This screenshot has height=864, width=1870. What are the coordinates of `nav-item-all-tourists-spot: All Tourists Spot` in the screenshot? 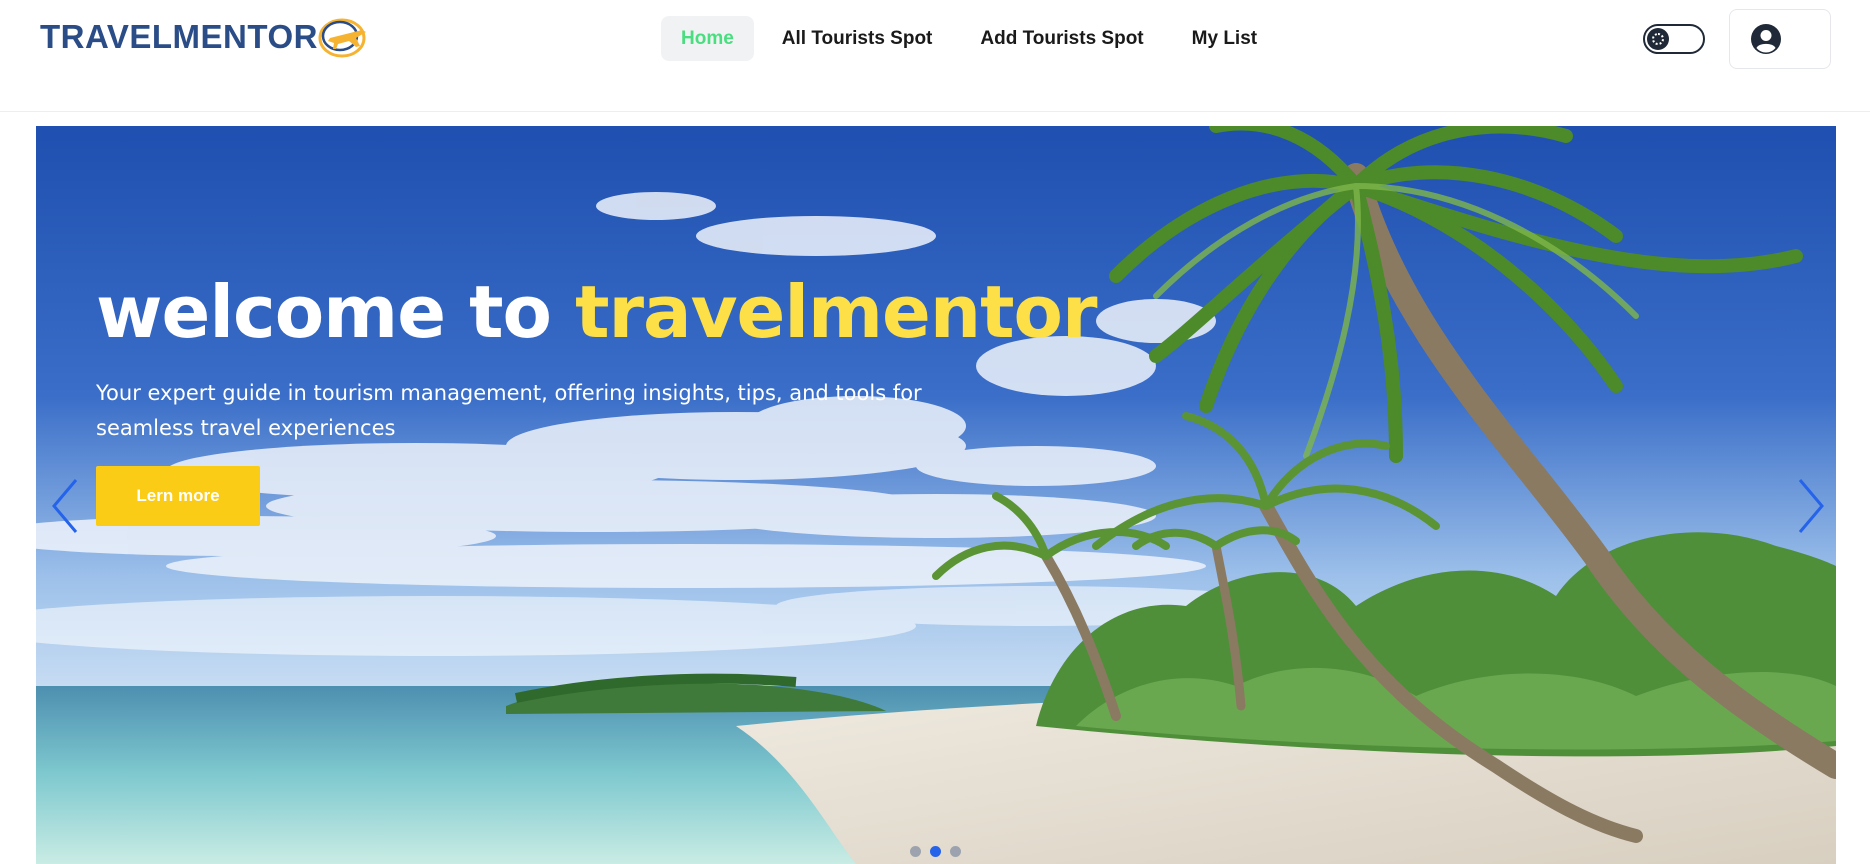 It's located at (857, 38).